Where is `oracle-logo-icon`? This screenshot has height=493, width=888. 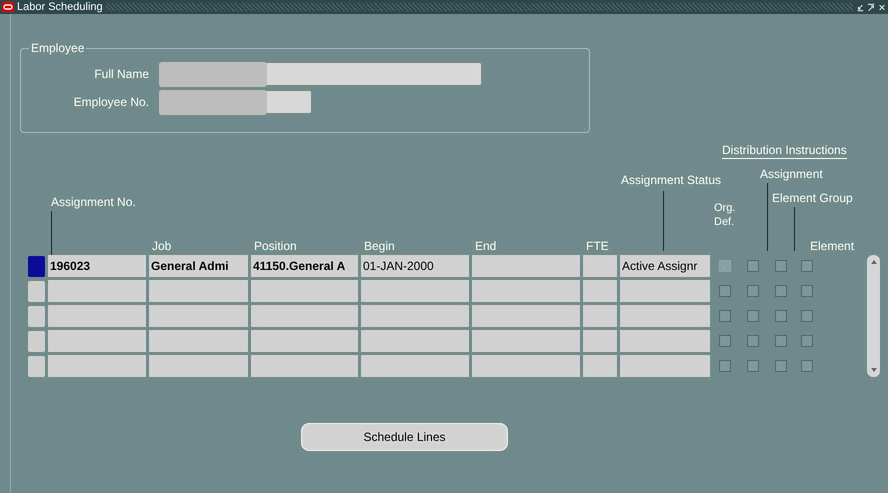 oracle-logo-icon is located at coordinates (8, 7).